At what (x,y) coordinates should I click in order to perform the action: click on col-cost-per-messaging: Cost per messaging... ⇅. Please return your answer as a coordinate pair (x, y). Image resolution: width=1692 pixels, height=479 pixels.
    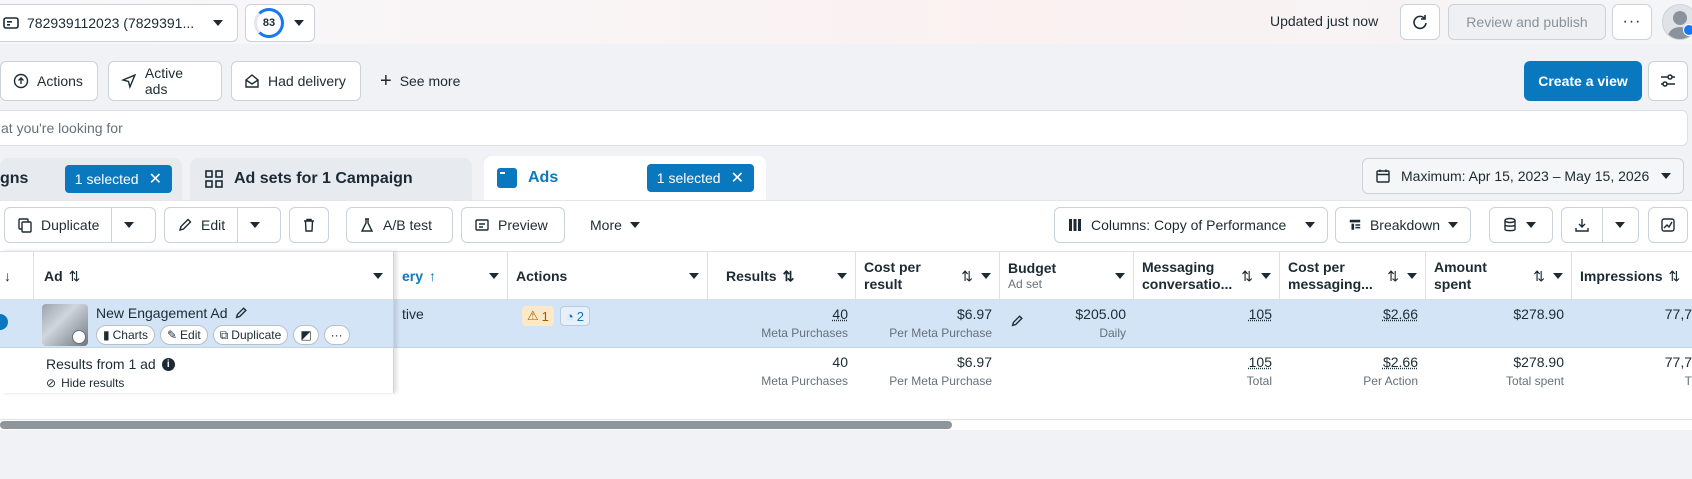
    Looking at the image, I should click on (1353, 276).